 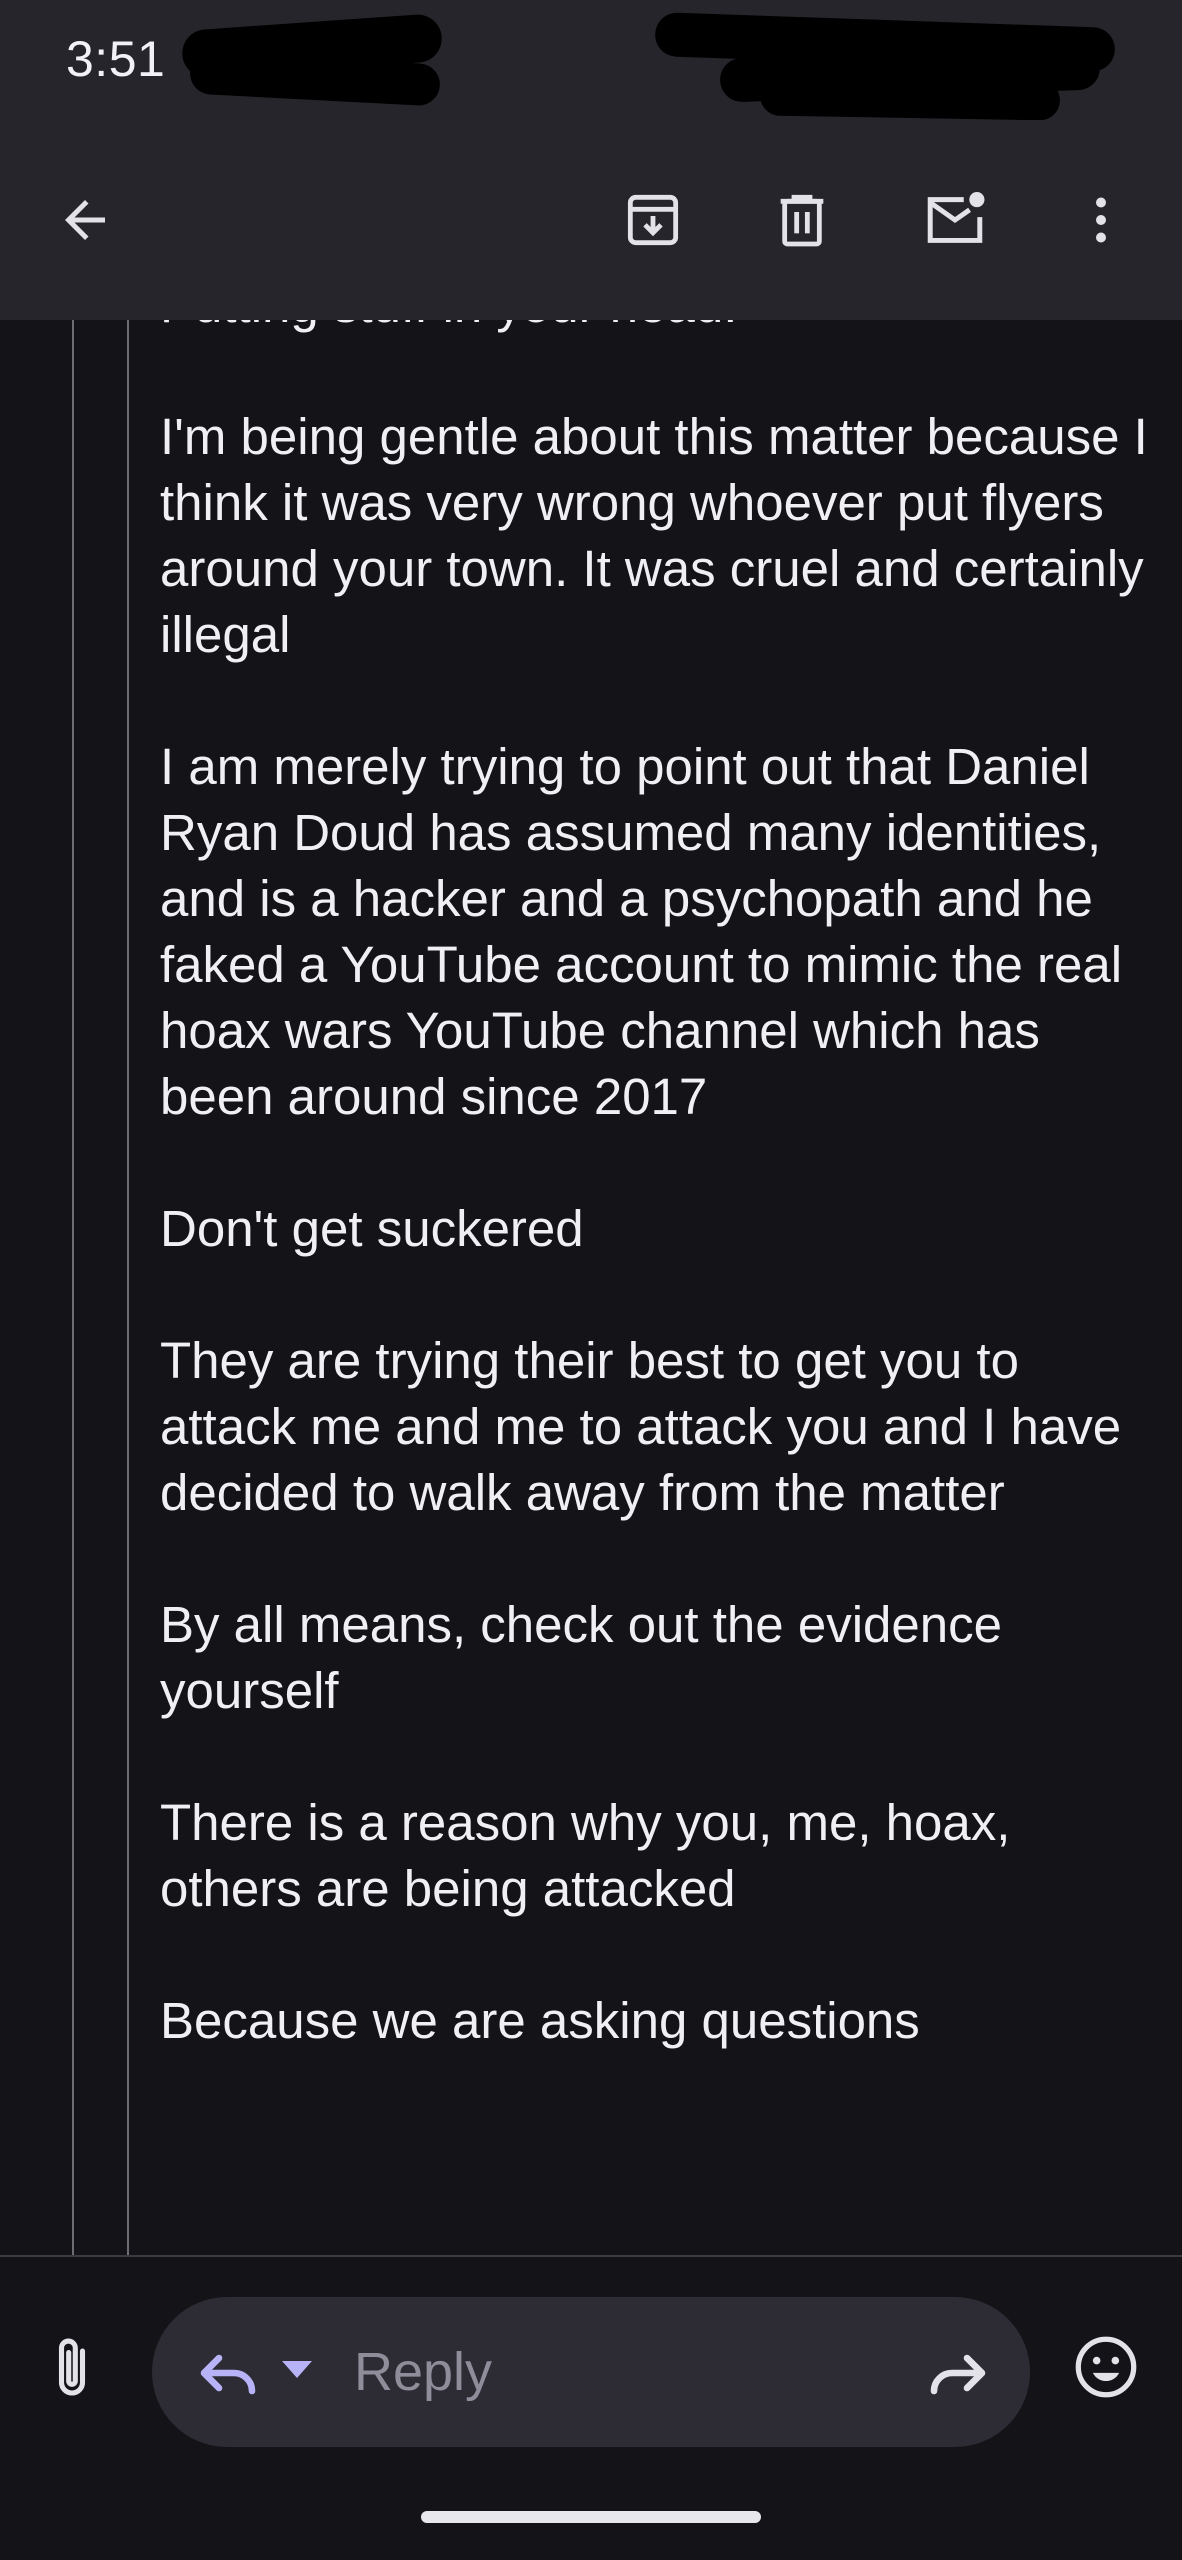 I want to click on delete-button, so click(x=802, y=220).